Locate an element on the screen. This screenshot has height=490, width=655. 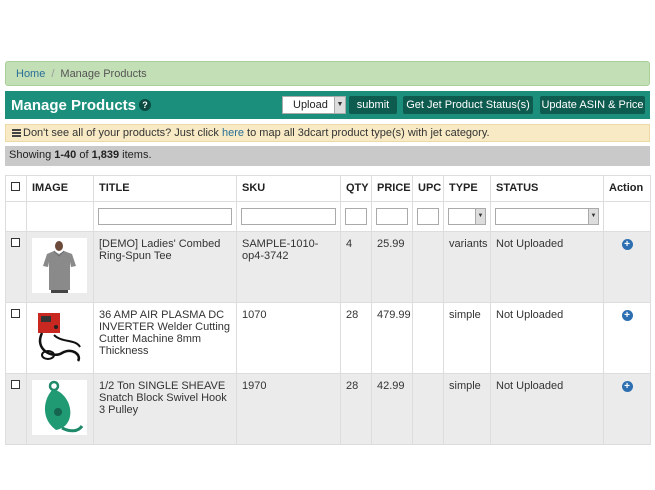
column-header: UPC is located at coordinates (428, 188).